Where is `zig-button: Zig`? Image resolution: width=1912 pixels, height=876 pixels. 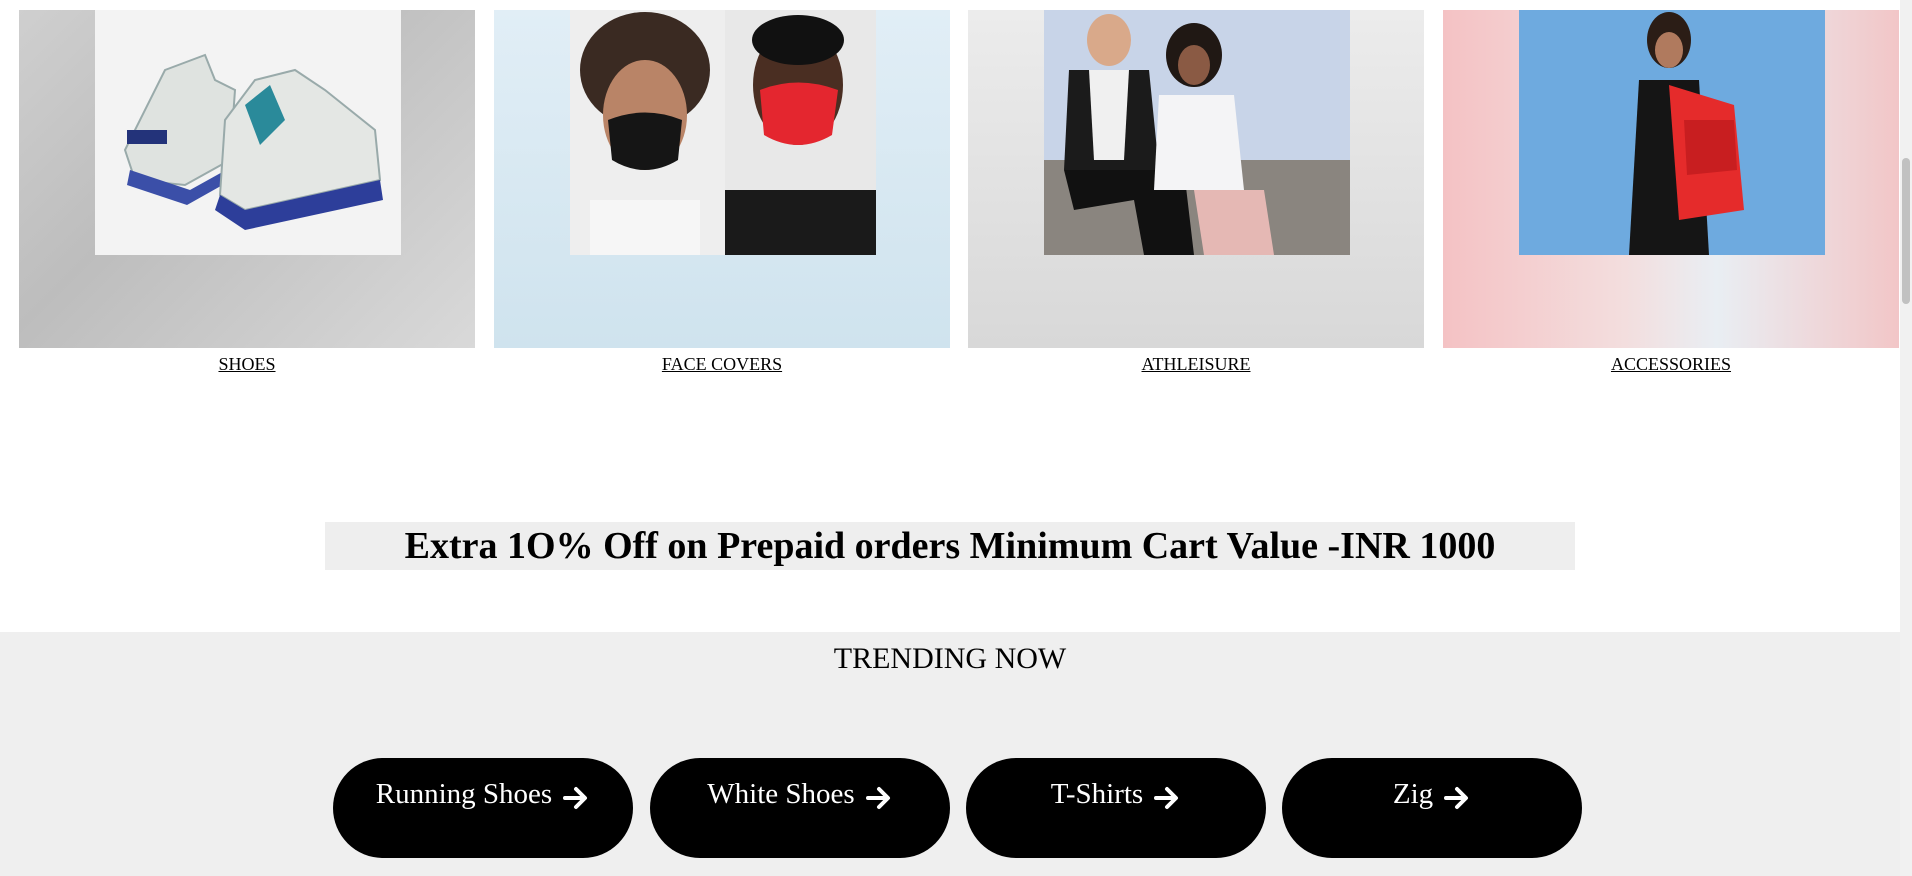 zig-button: Zig is located at coordinates (1432, 808).